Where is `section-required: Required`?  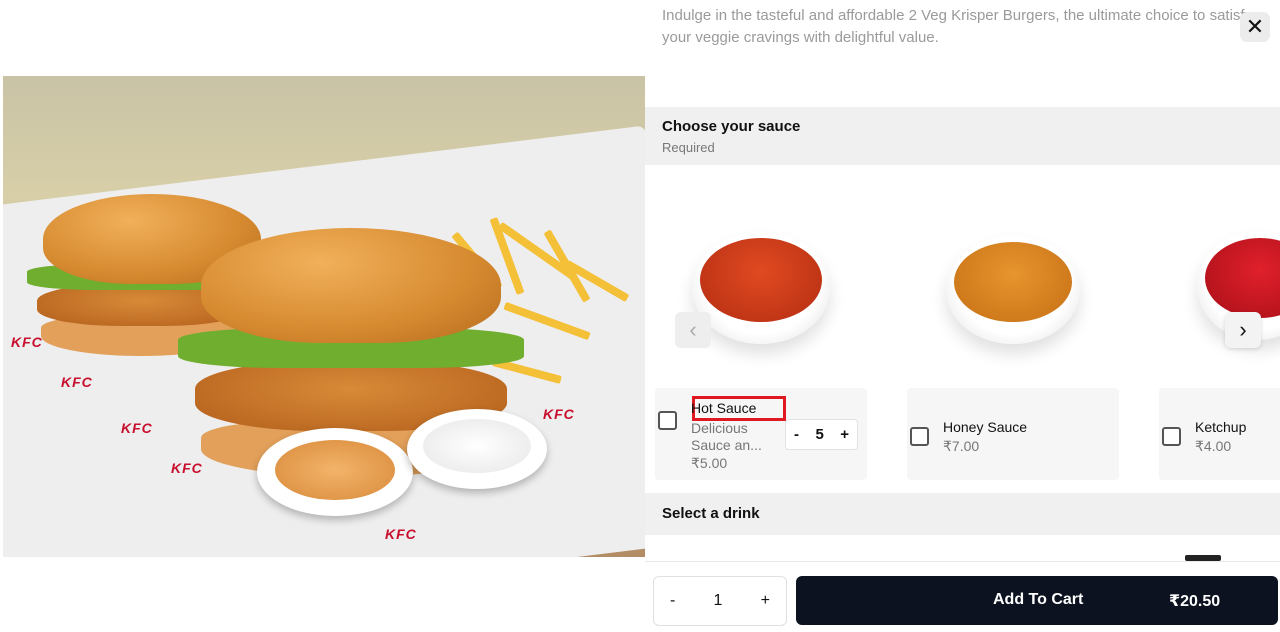 section-required: Required is located at coordinates (688, 147).